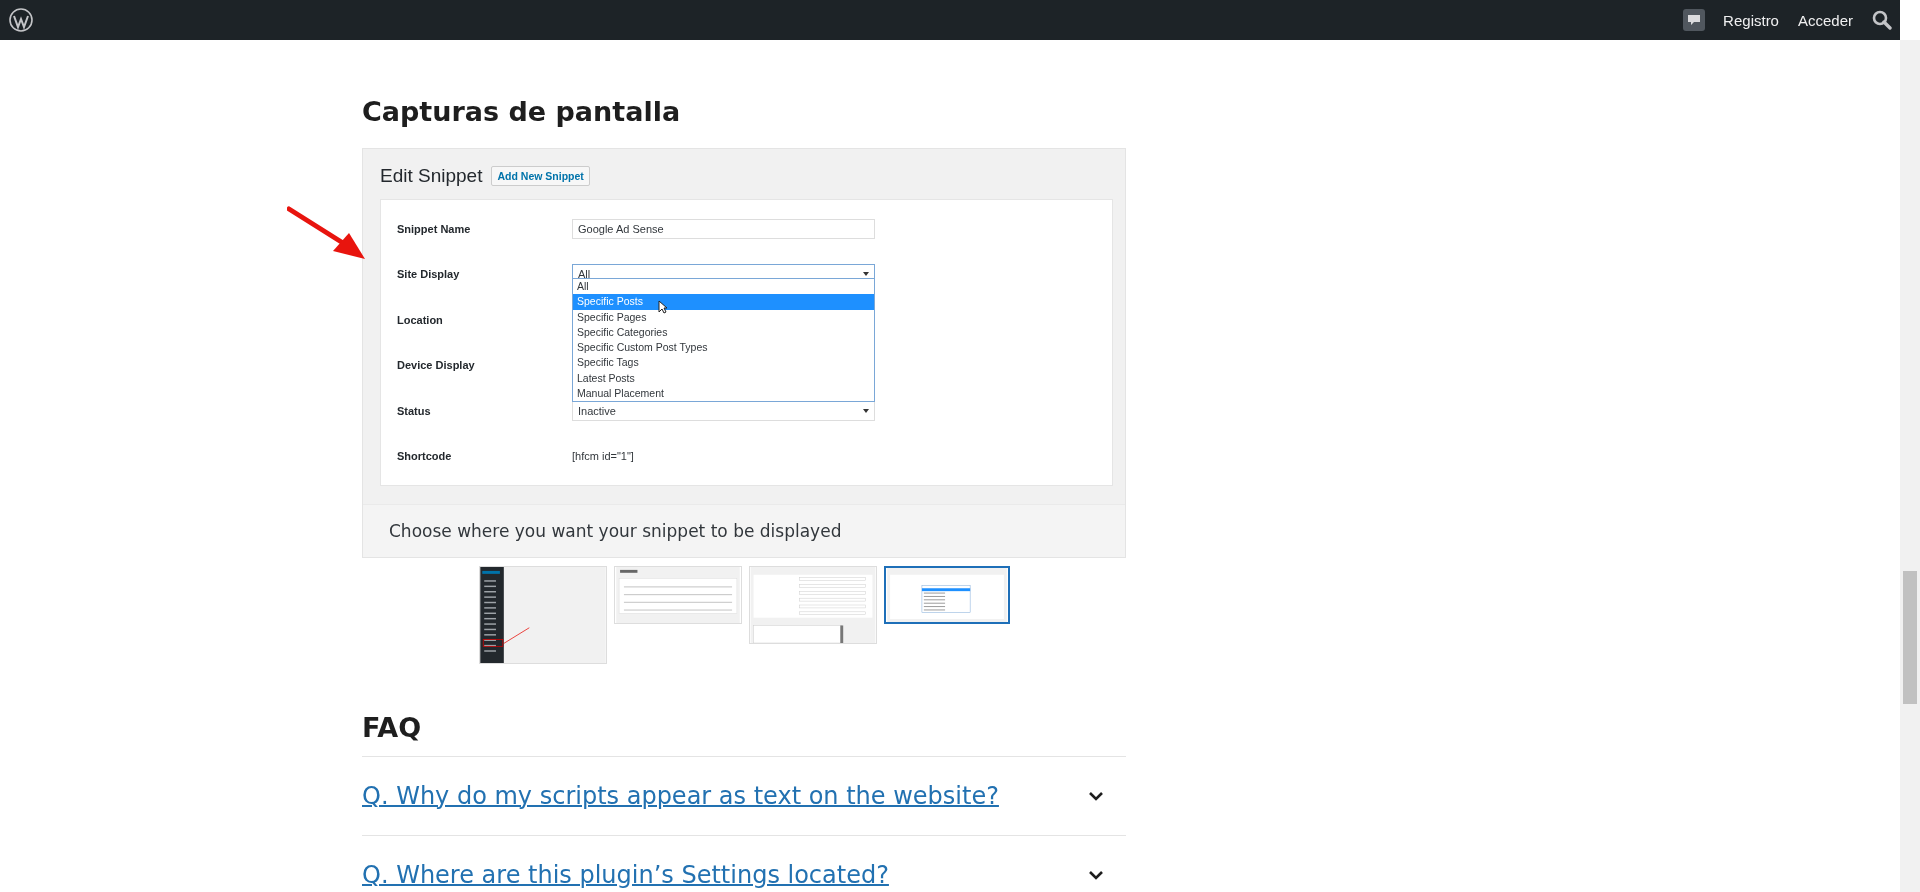 This screenshot has width=1920, height=892. What do you see at coordinates (392, 728) in the screenshot?
I see `section-heading: FAQ` at bounding box center [392, 728].